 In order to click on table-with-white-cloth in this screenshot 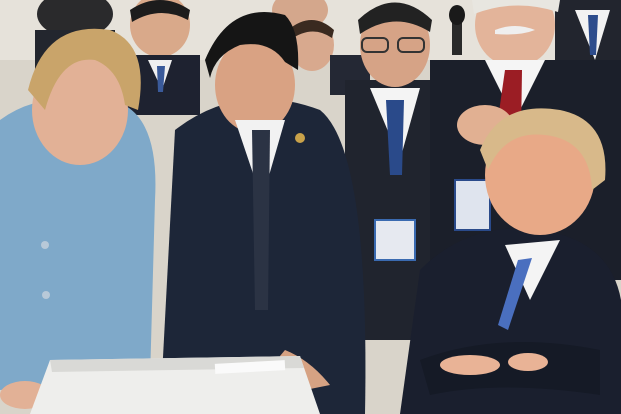, I will do `click(175, 385)`.